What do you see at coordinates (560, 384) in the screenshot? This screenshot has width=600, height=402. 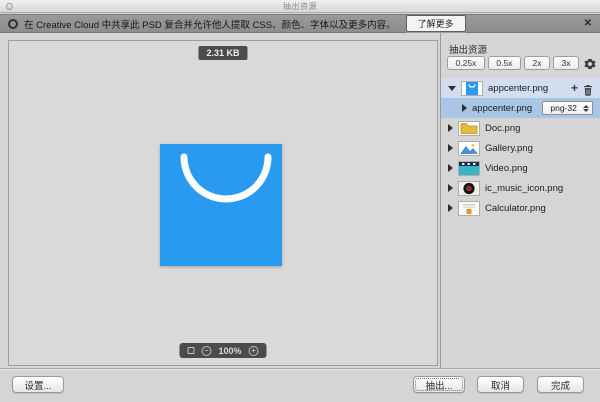 I see `done-button: 完成` at bounding box center [560, 384].